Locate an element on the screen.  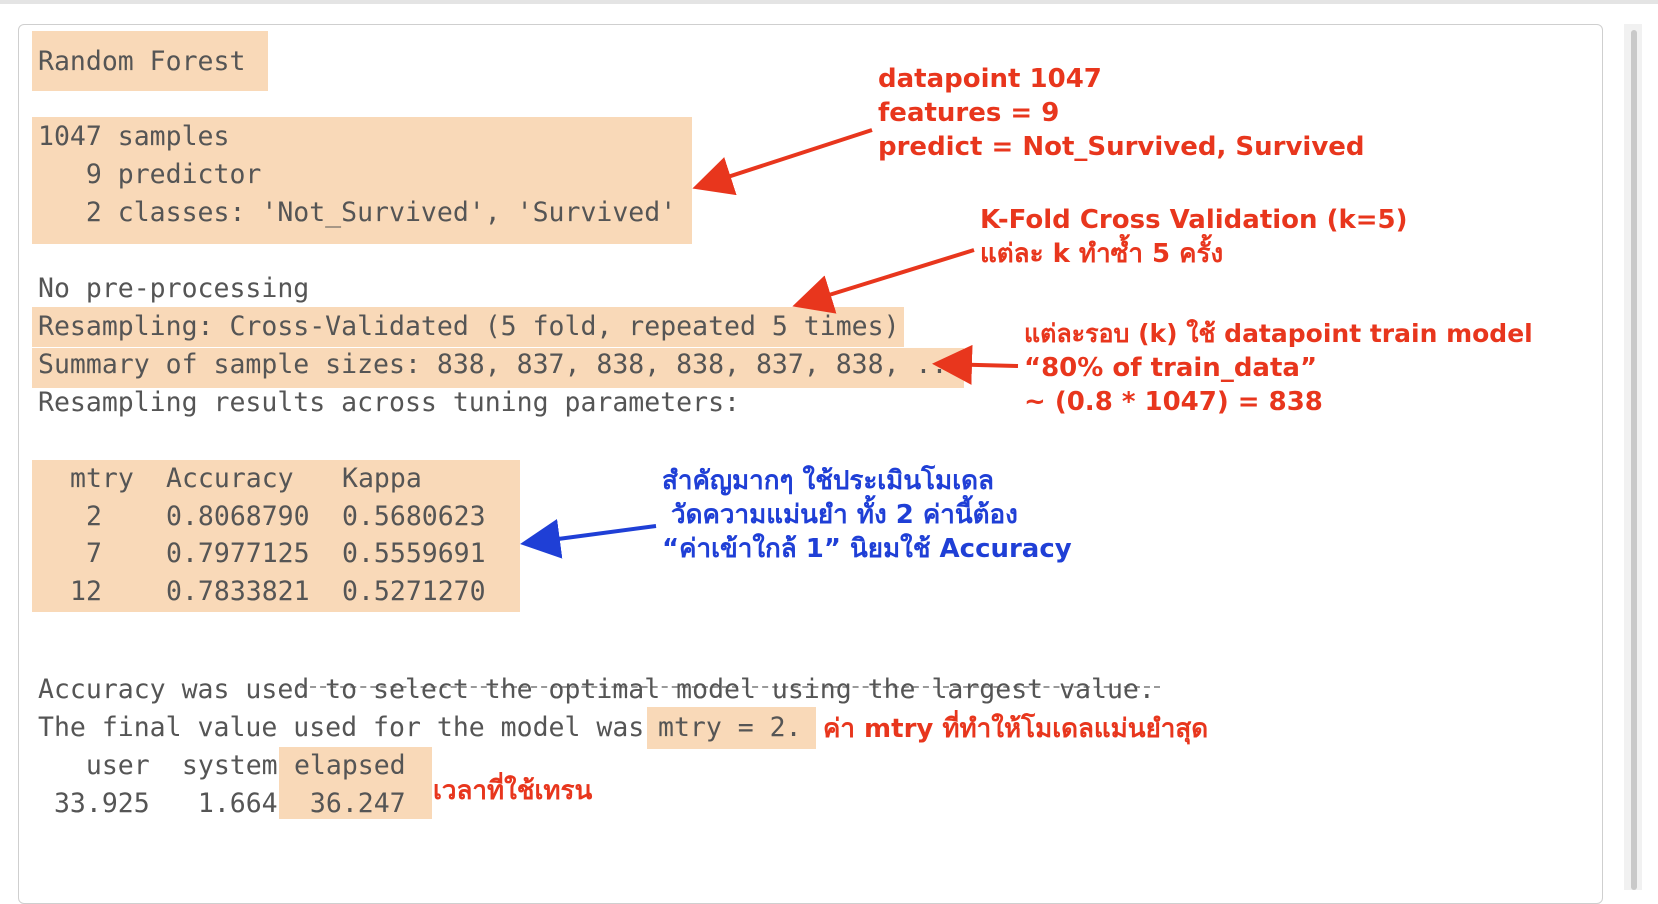
annotation-arrows is located at coordinates (769, 343).